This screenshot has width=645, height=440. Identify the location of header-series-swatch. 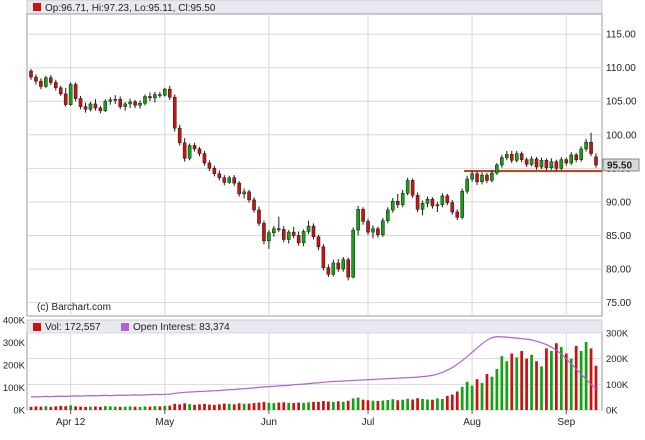
(37, 7).